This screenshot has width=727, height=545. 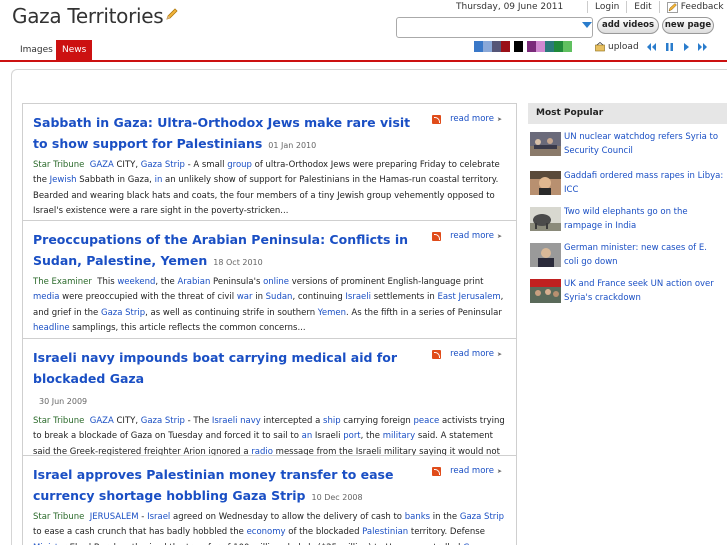 What do you see at coordinates (404, 297) in the screenshot?
I see `article-text-segment: settlements in` at bounding box center [404, 297].